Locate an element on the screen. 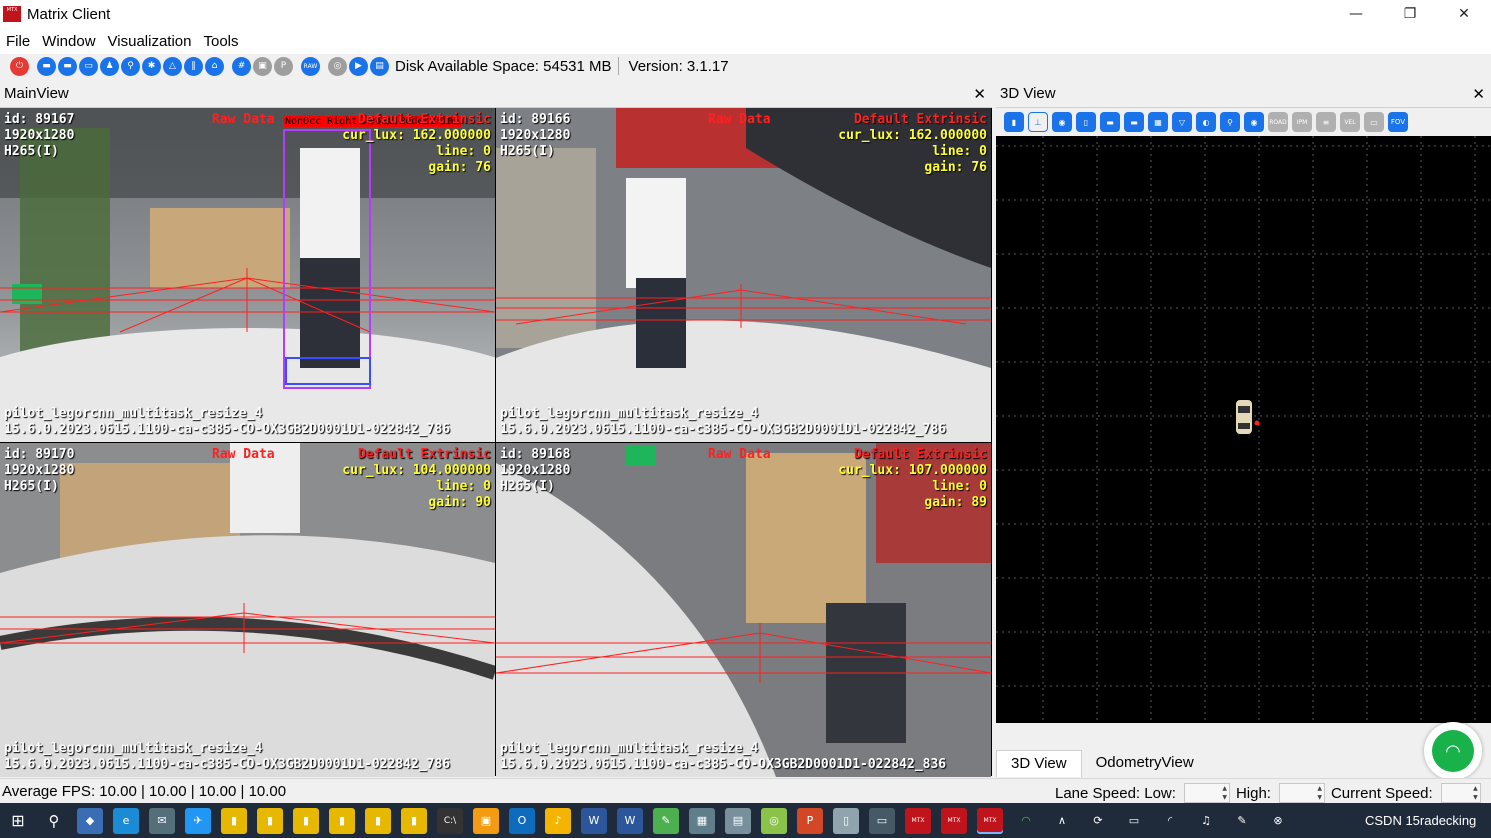 The image size is (1491, 838). fov-icon: FOV is located at coordinates (1398, 122).